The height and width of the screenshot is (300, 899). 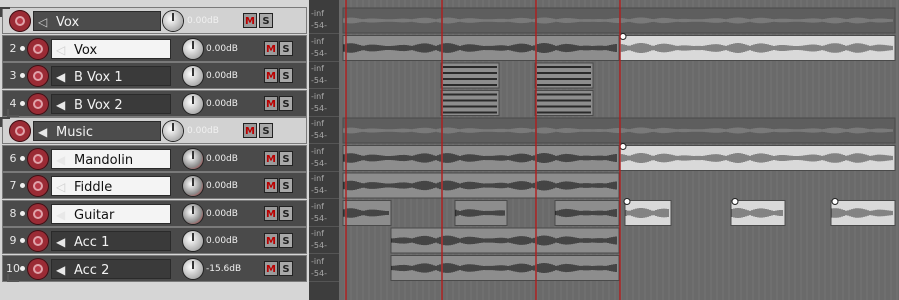 I want to click on track-name: ◀ B Vox 1, so click(x=111, y=76).